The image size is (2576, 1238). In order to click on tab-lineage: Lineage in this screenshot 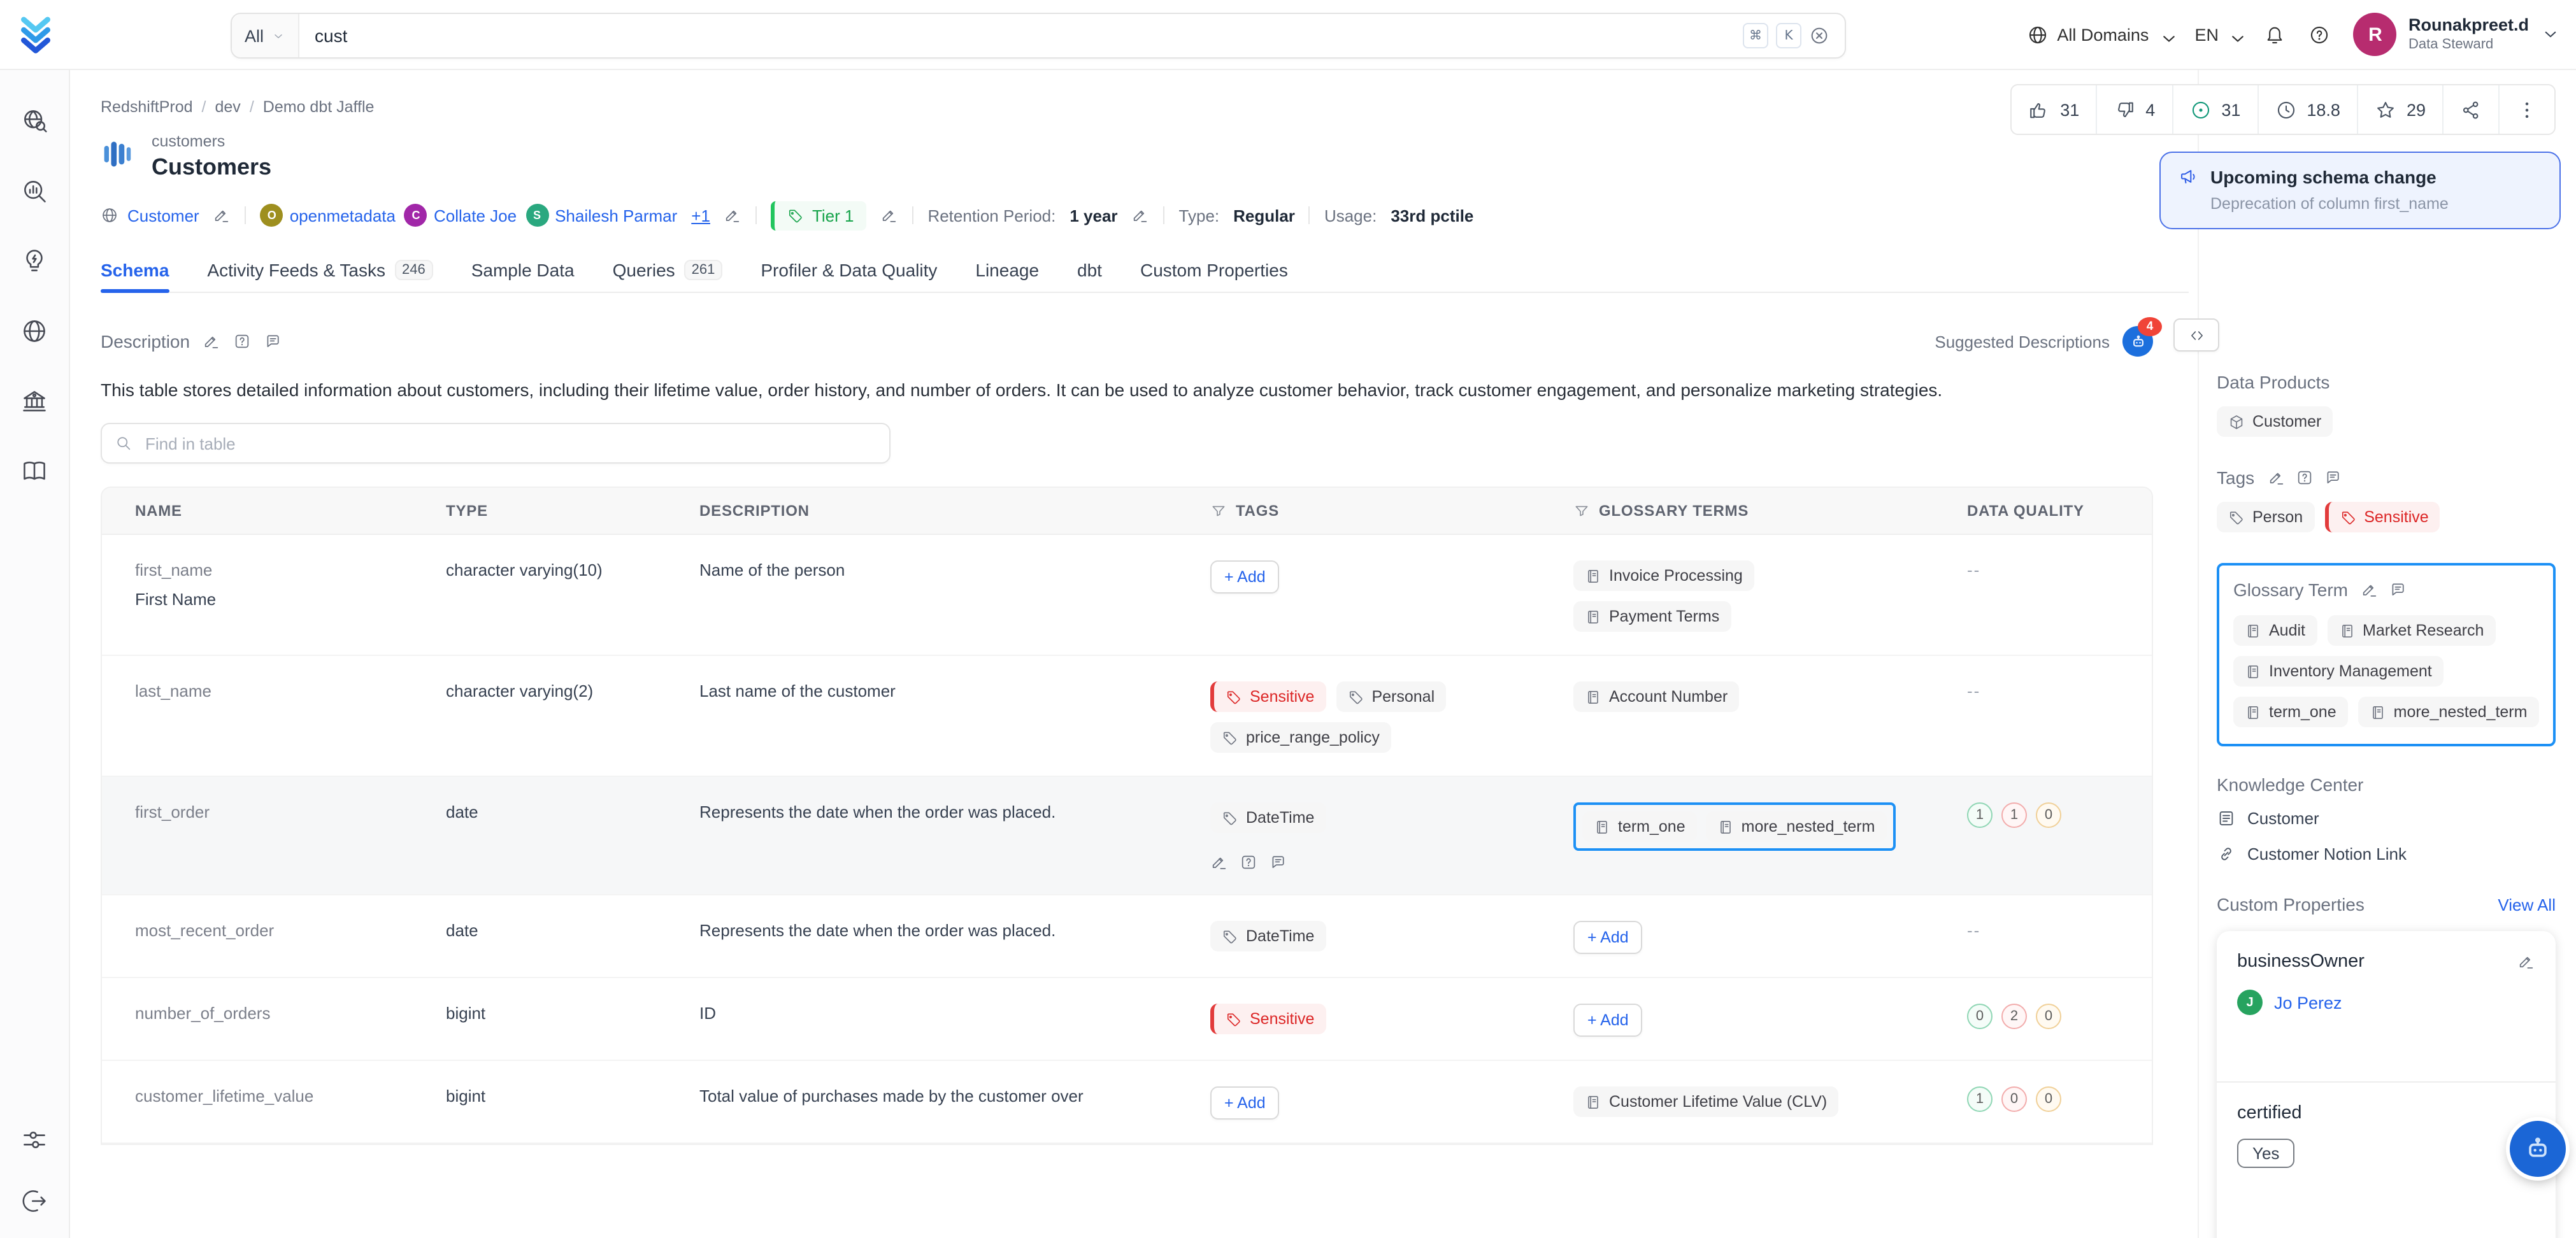, I will do `click(1007, 276)`.